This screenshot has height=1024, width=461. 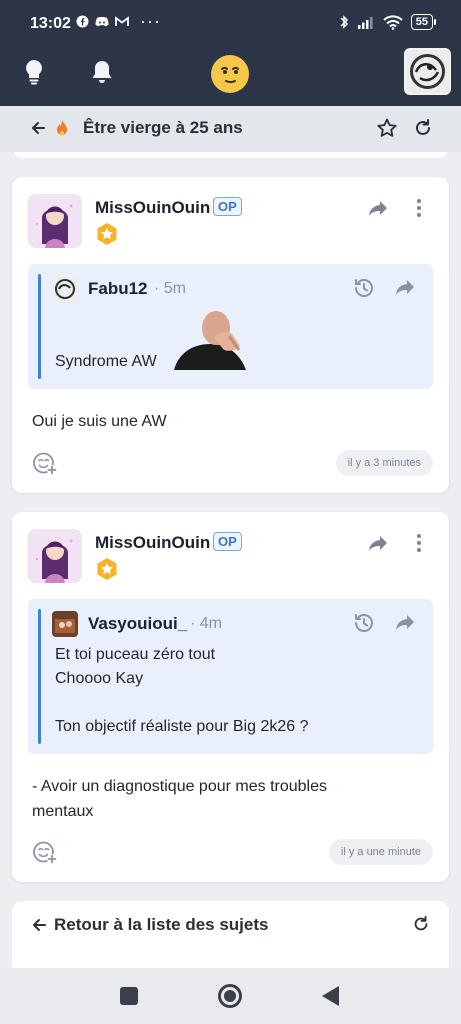 What do you see at coordinates (365, 23) in the screenshot?
I see `signal-icon` at bounding box center [365, 23].